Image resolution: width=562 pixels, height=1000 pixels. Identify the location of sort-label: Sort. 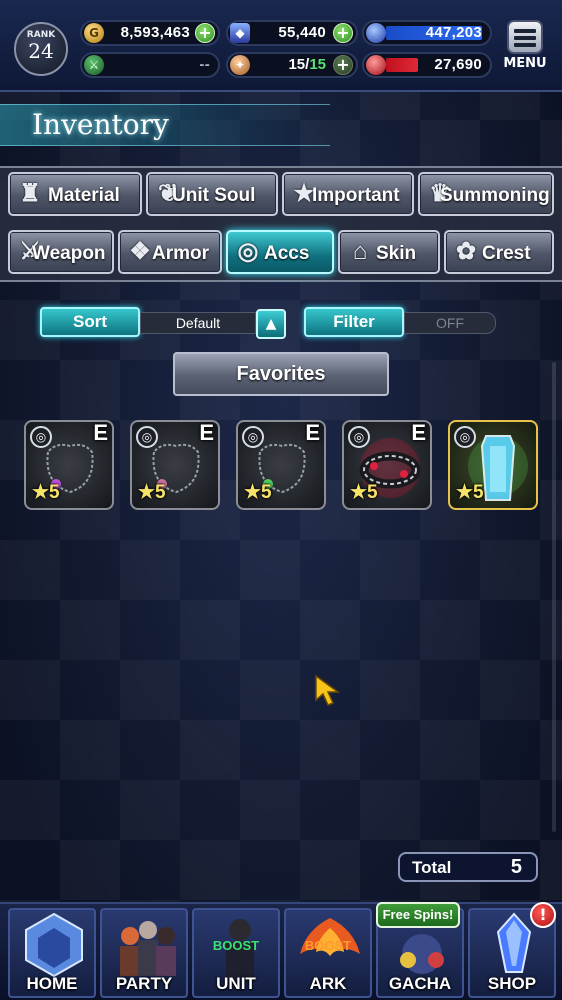
(90, 321).